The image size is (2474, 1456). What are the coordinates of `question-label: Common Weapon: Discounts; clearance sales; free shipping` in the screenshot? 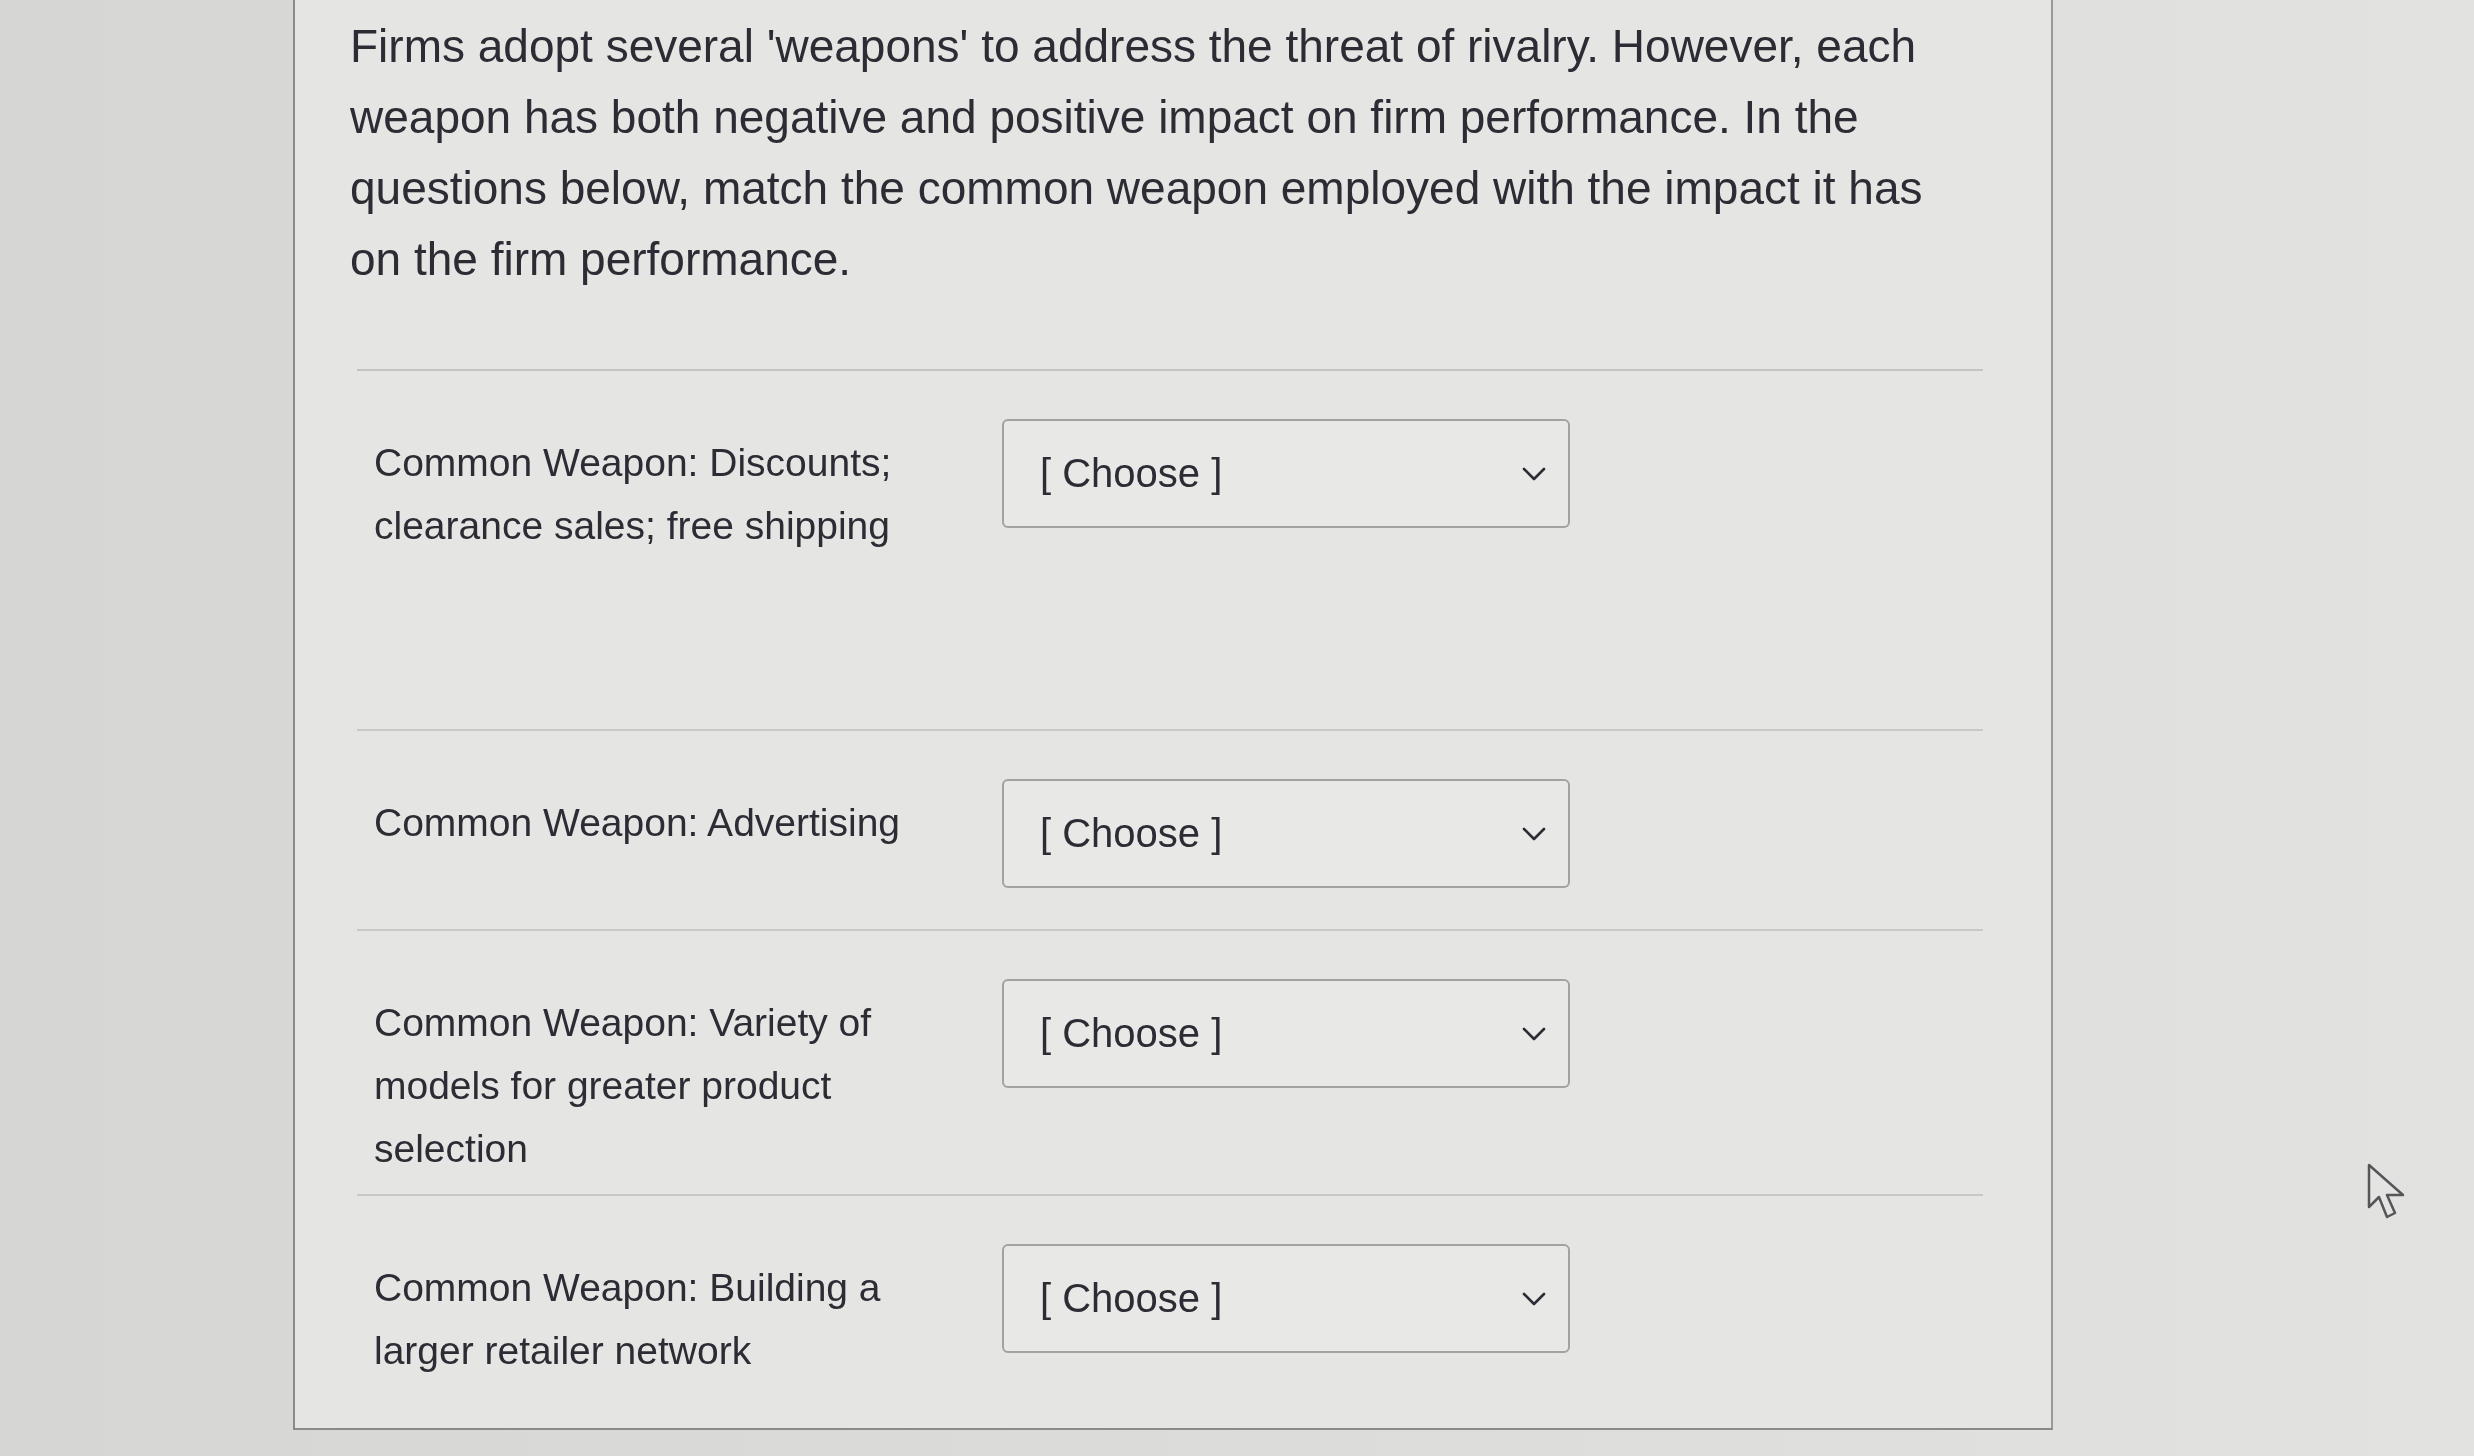 It's located at (633, 494).